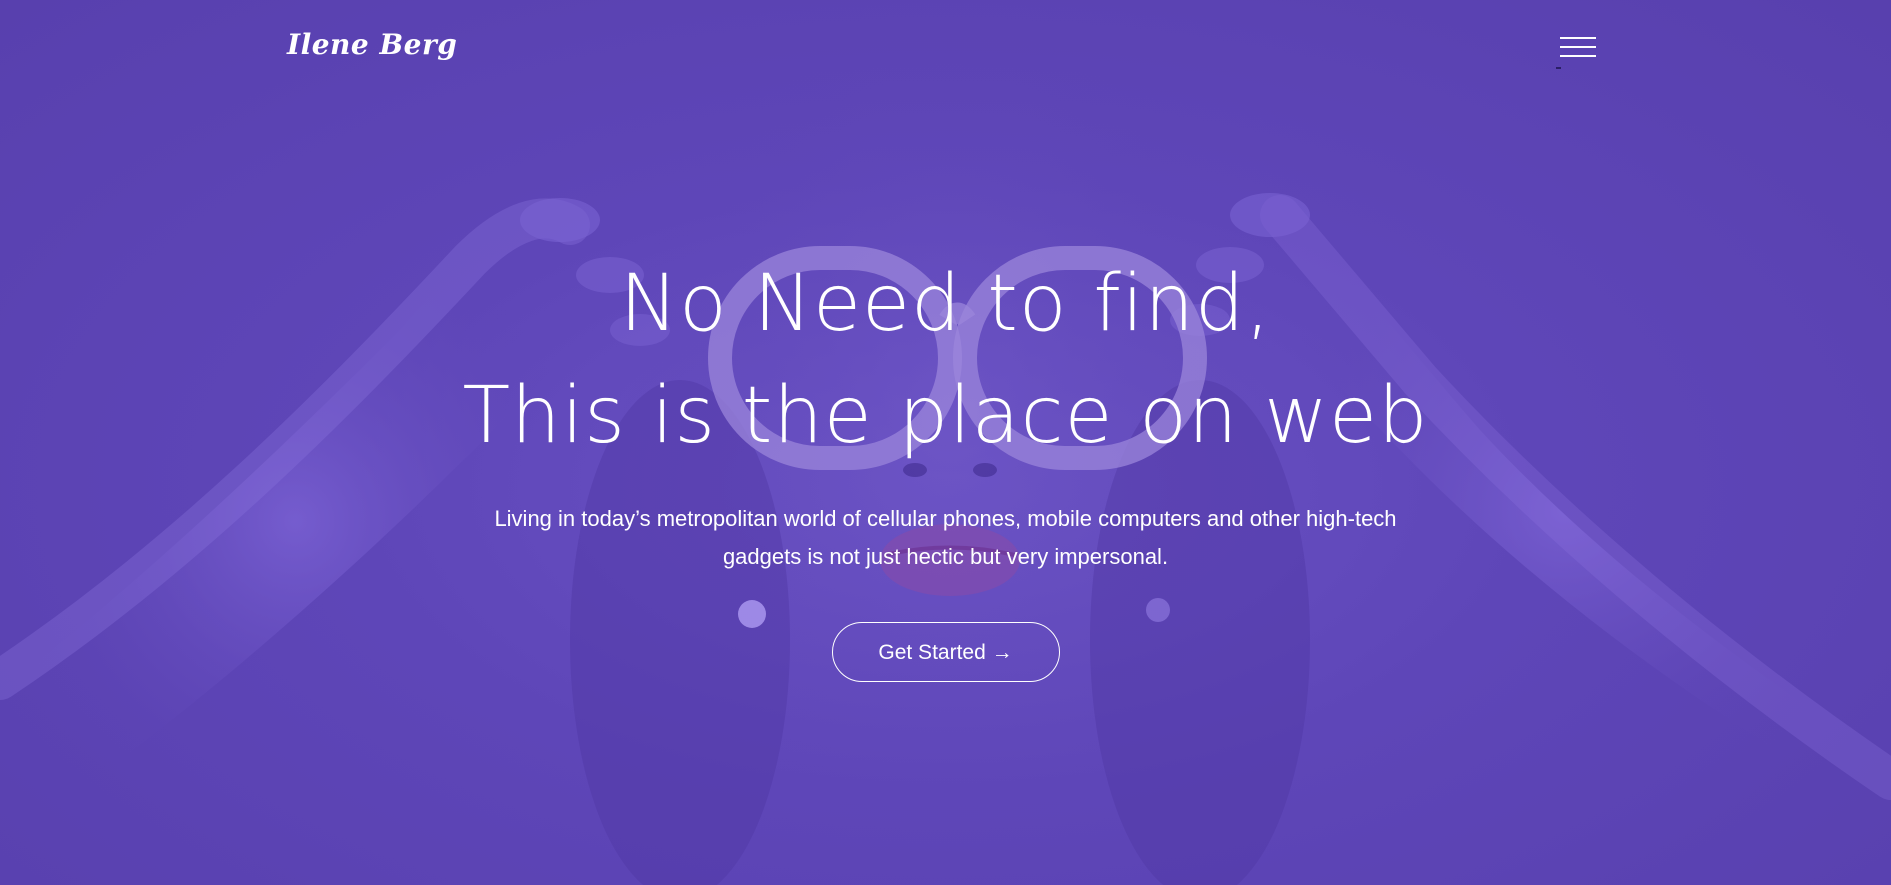 The image size is (1891, 885). I want to click on site-header: Ilene Berg, so click(945, 50).